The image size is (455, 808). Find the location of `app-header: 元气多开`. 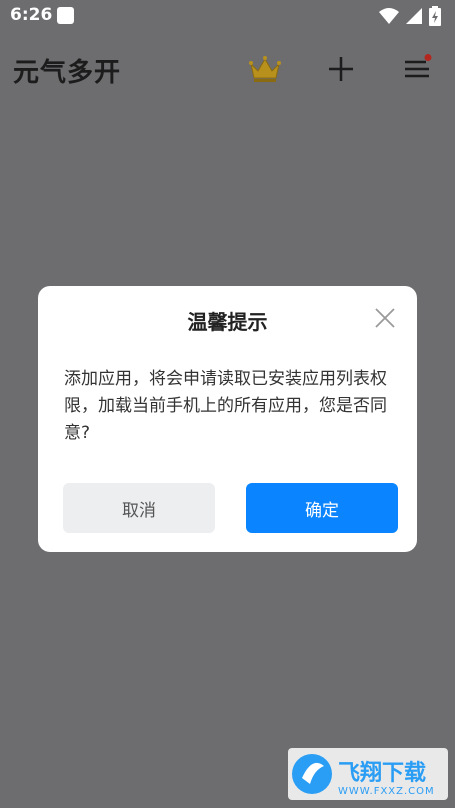

app-header: 元气多开 is located at coordinates (227, 69).